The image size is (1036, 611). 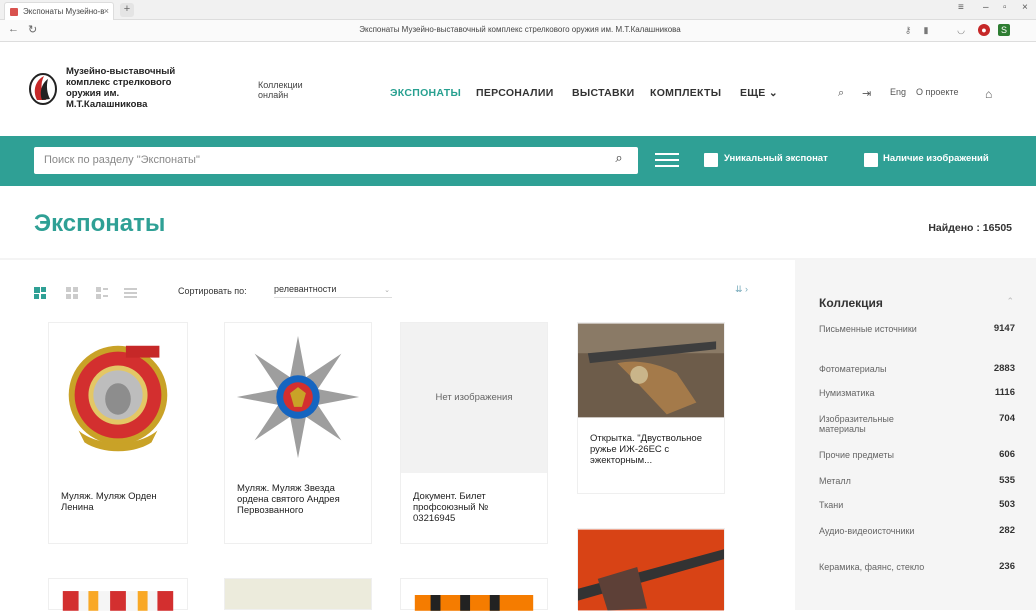 What do you see at coordinates (961, 30) in the screenshot?
I see `pocket-icon: ◡` at bounding box center [961, 30].